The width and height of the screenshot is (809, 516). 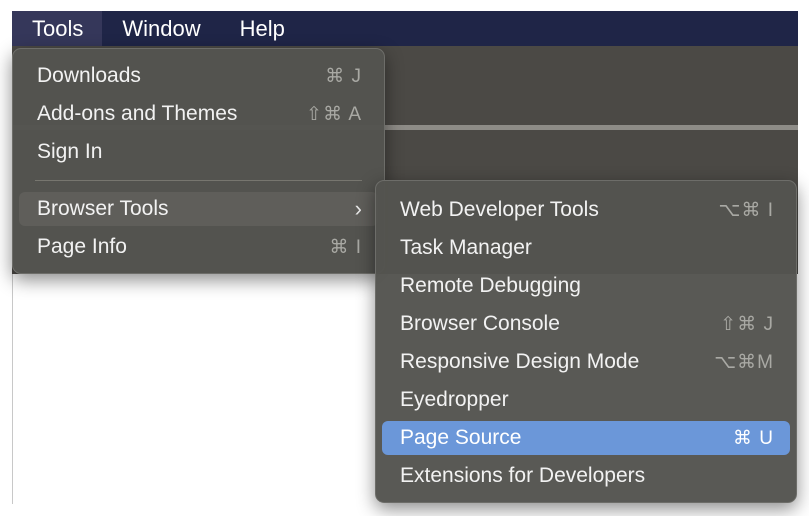 What do you see at coordinates (480, 323) in the screenshot?
I see `menu-item-label: Browser Console` at bounding box center [480, 323].